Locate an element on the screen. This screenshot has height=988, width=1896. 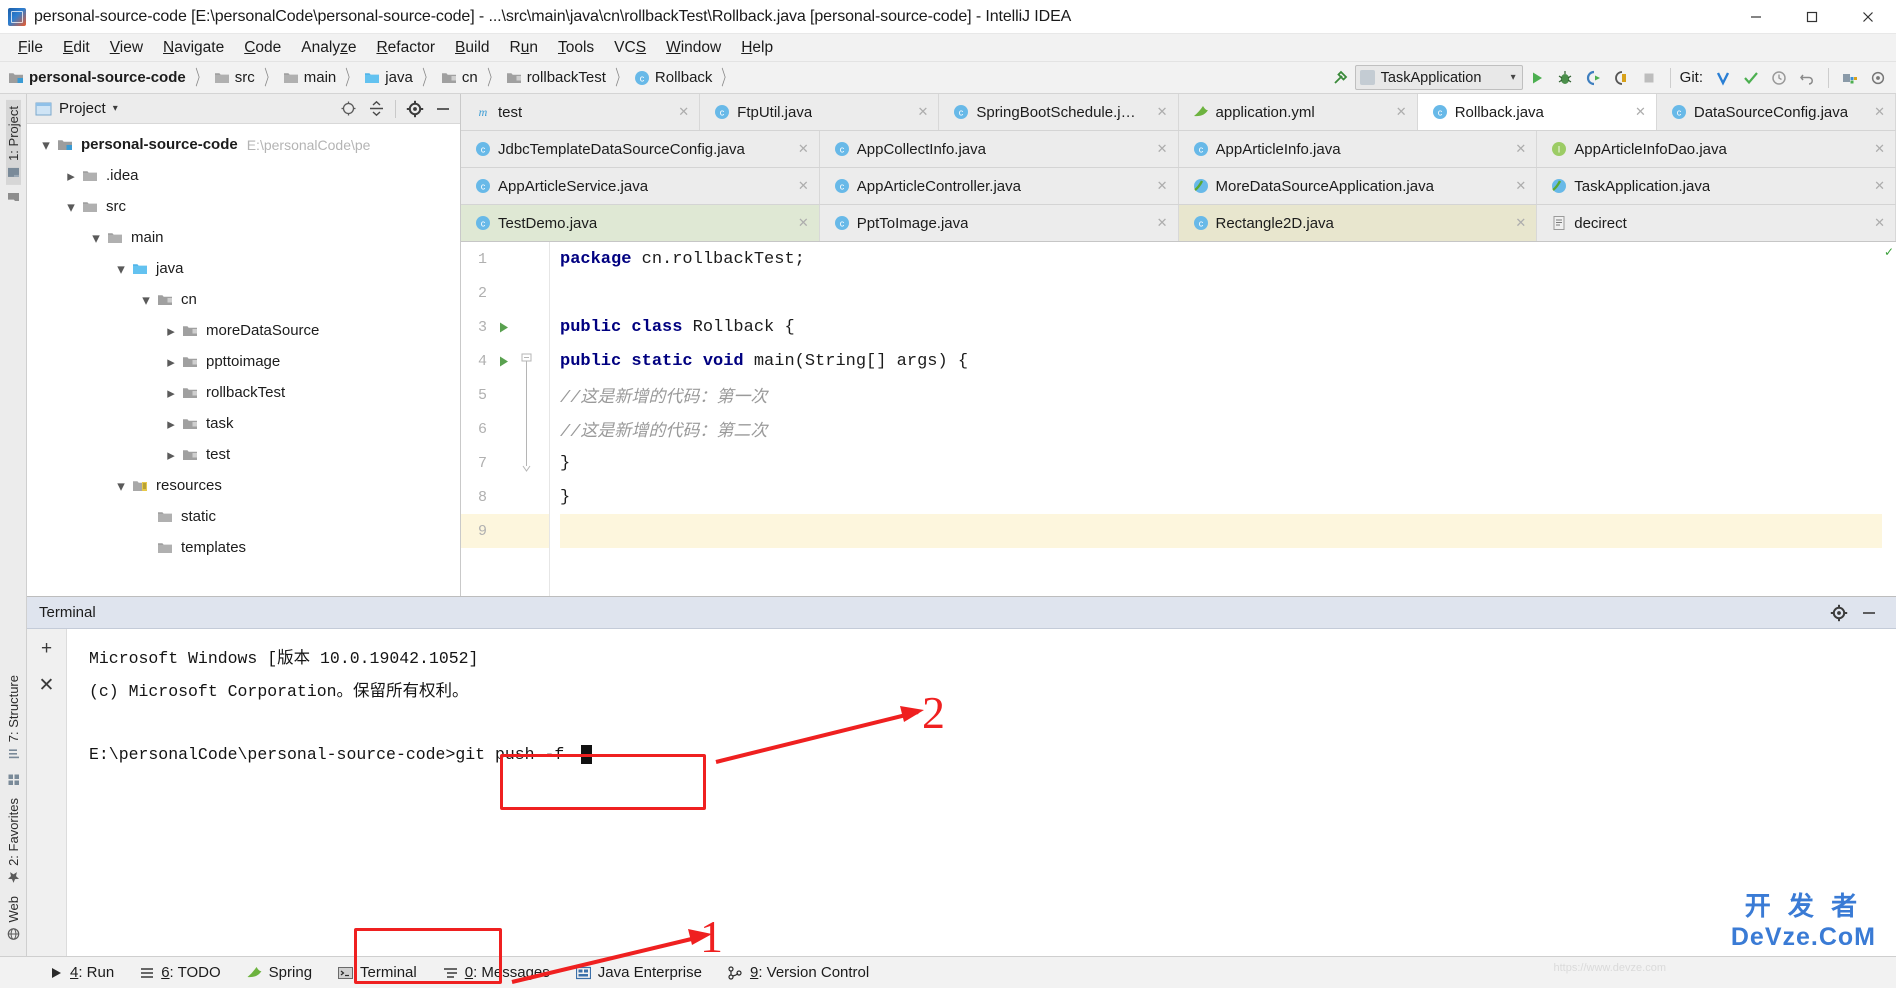
gutter-line-5: 5 is located at coordinates (505, 395).